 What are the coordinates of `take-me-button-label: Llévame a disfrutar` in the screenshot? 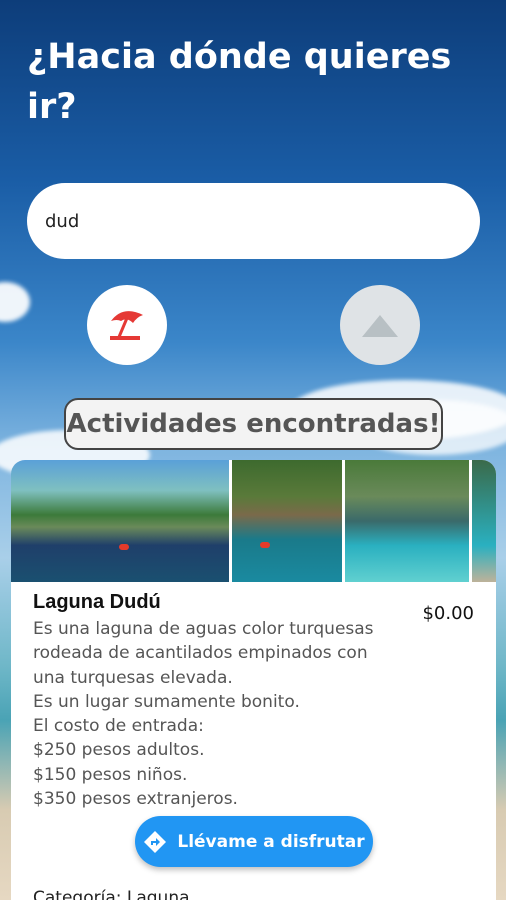 It's located at (271, 841).